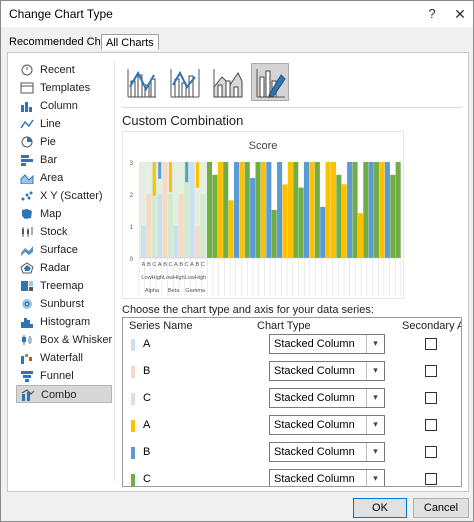 The width and height of the screenshot is (474, 522). What do you see at coordinates (460, 14) in the screenshot?
I see `close-button: ✕` at bounding box center [460, 14].